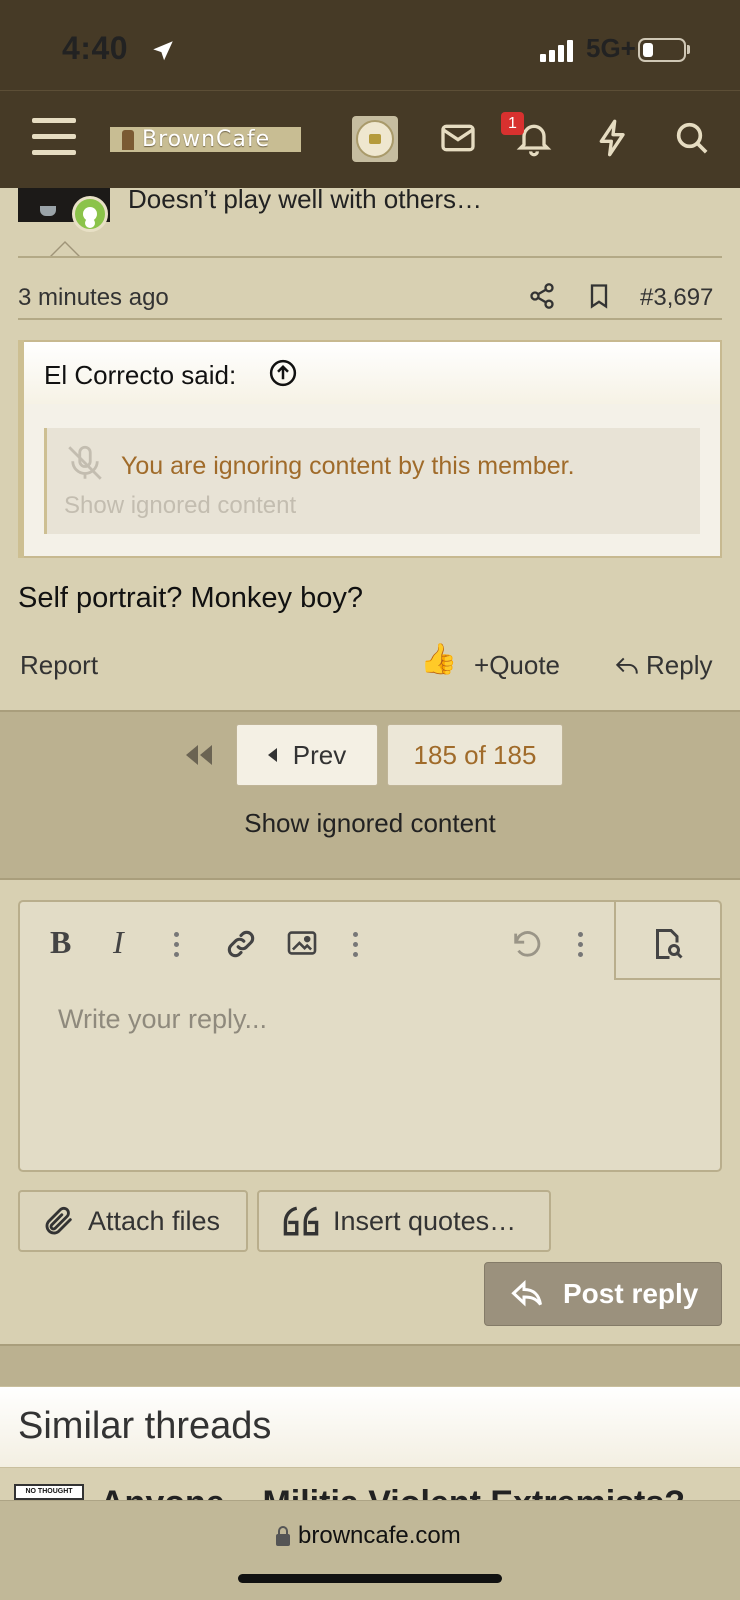 The image size is (740, 1600). I want to click on thread-thumbnail: NO THOUGHT, so click(49, 1492).